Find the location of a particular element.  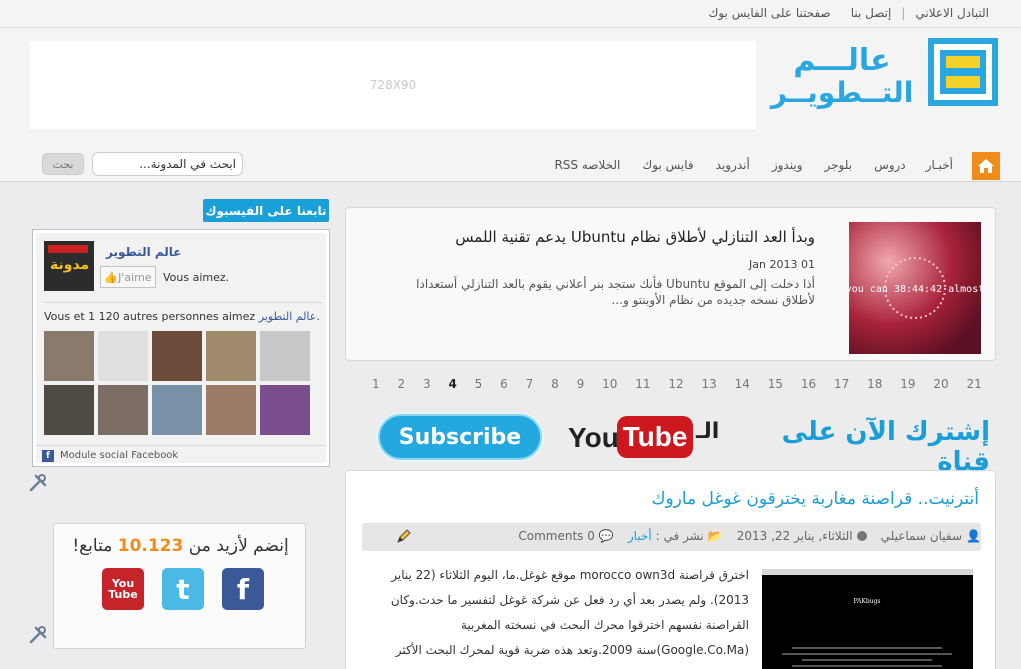

site-logo: عالـــم التــطويــر is located at coordinates (880, 74).